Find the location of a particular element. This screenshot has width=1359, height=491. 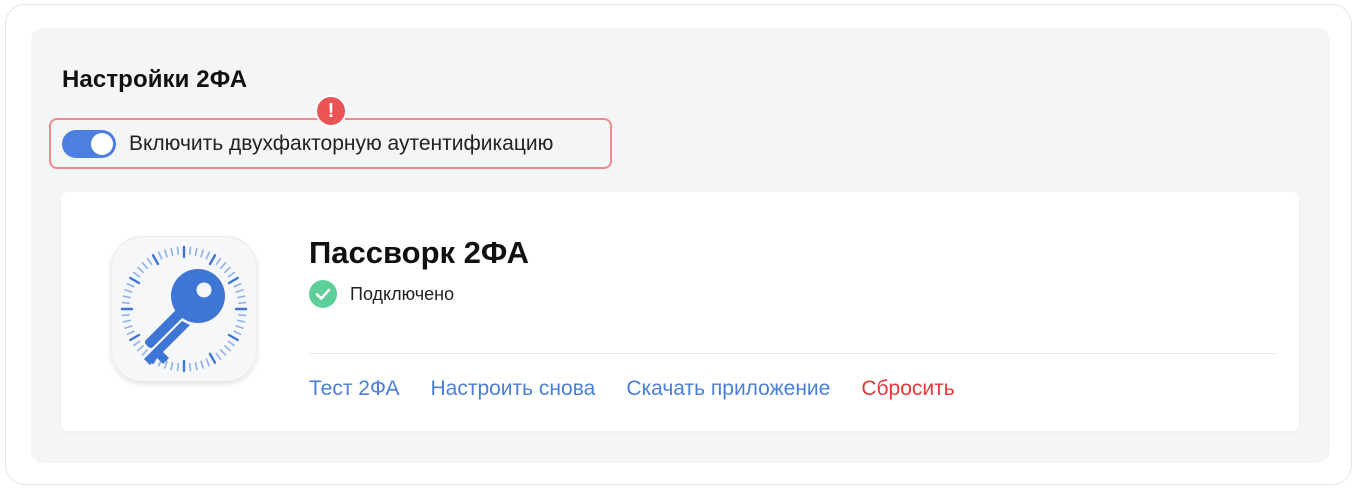

exclamation-icon: ! is located at coordinates (331, 110).